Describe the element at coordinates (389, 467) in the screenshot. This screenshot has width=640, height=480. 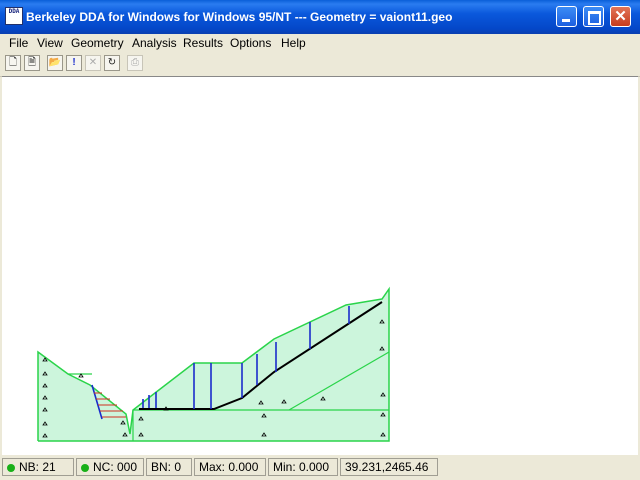
I see `status-coordinates: 39.231,2465.46` at that location.